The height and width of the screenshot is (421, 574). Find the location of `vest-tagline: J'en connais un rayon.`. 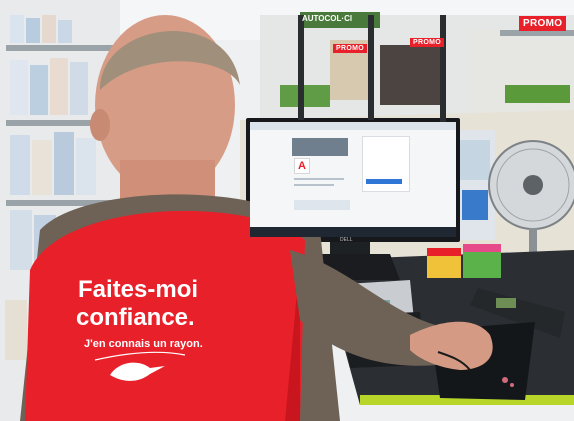

vest-tagline: J'en connais un rayon. is located at coordinates (143, 344).